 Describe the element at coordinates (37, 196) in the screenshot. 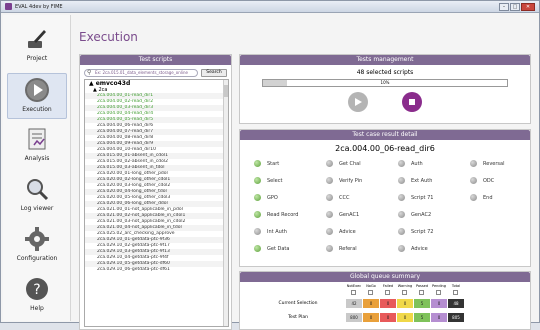

I see `sidebar-item-log-viewer: Log viewer` at that location.